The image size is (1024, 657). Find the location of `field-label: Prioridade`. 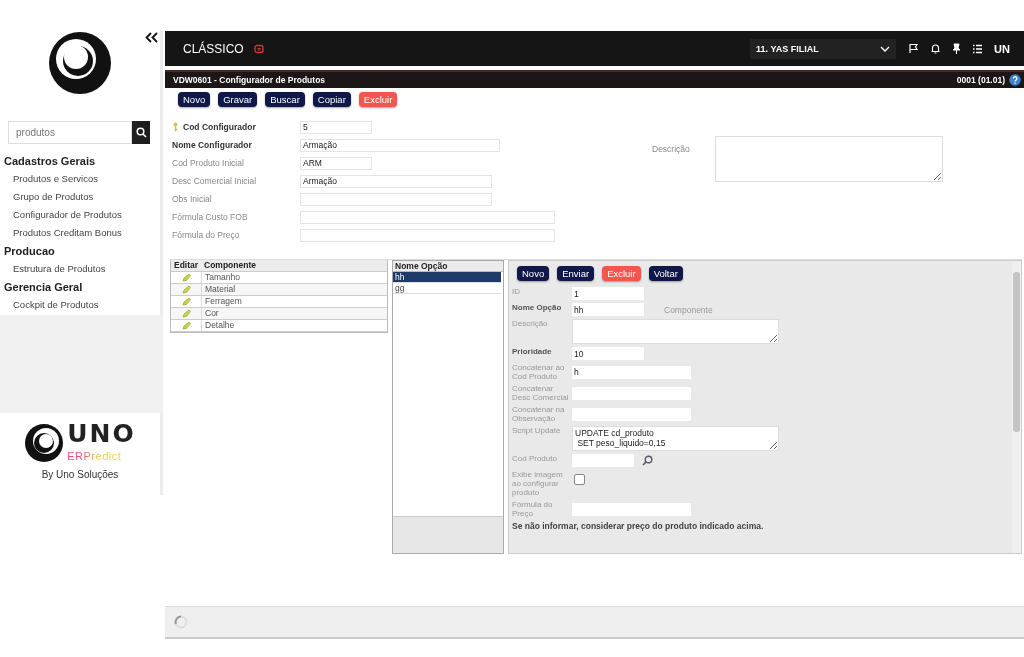

field-label: Prioridade is located at coordinates (532, 352).